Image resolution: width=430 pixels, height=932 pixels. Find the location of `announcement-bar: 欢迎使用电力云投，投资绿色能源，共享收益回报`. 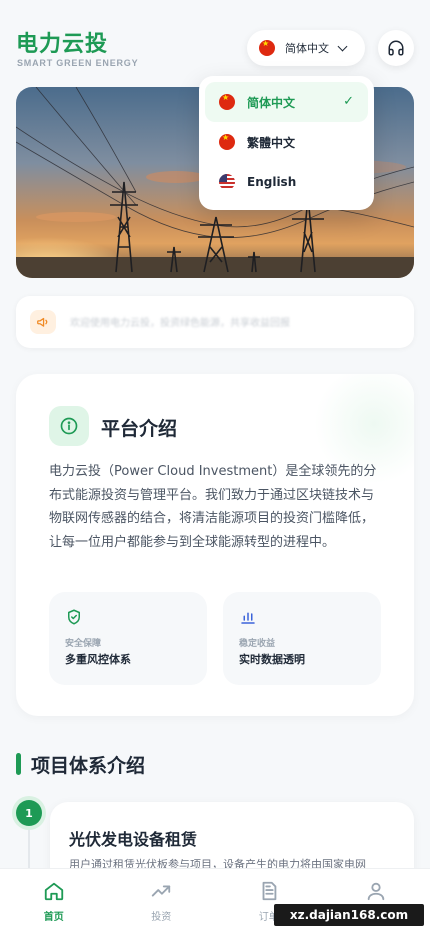

announcement-bar: 欢迎使用电力云投，投资绿色能源，共享收益回报 is located at coordinates (215, 322).